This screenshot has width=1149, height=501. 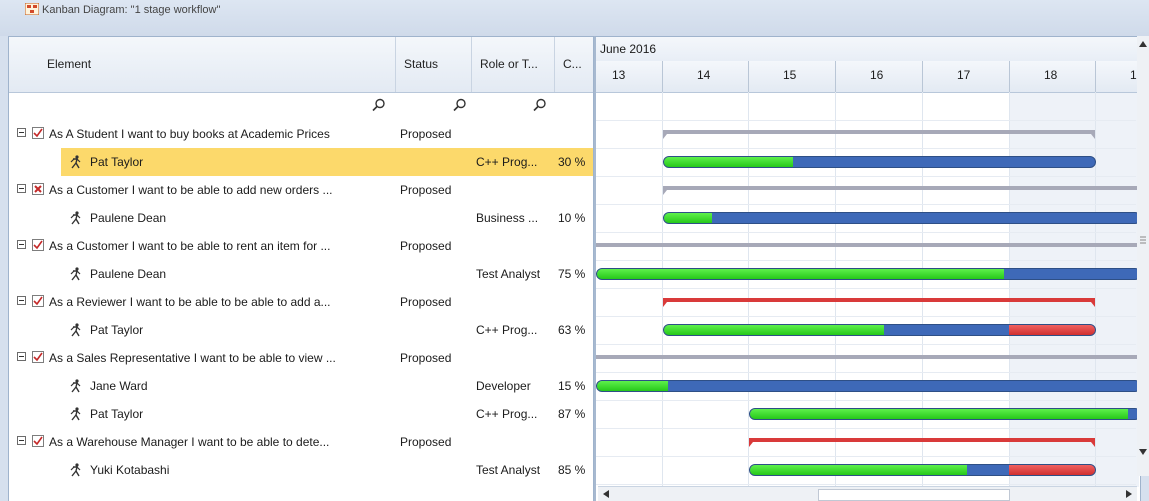 I want to click on resource-percent-complete: 10 %, so click(x=572, y=218).